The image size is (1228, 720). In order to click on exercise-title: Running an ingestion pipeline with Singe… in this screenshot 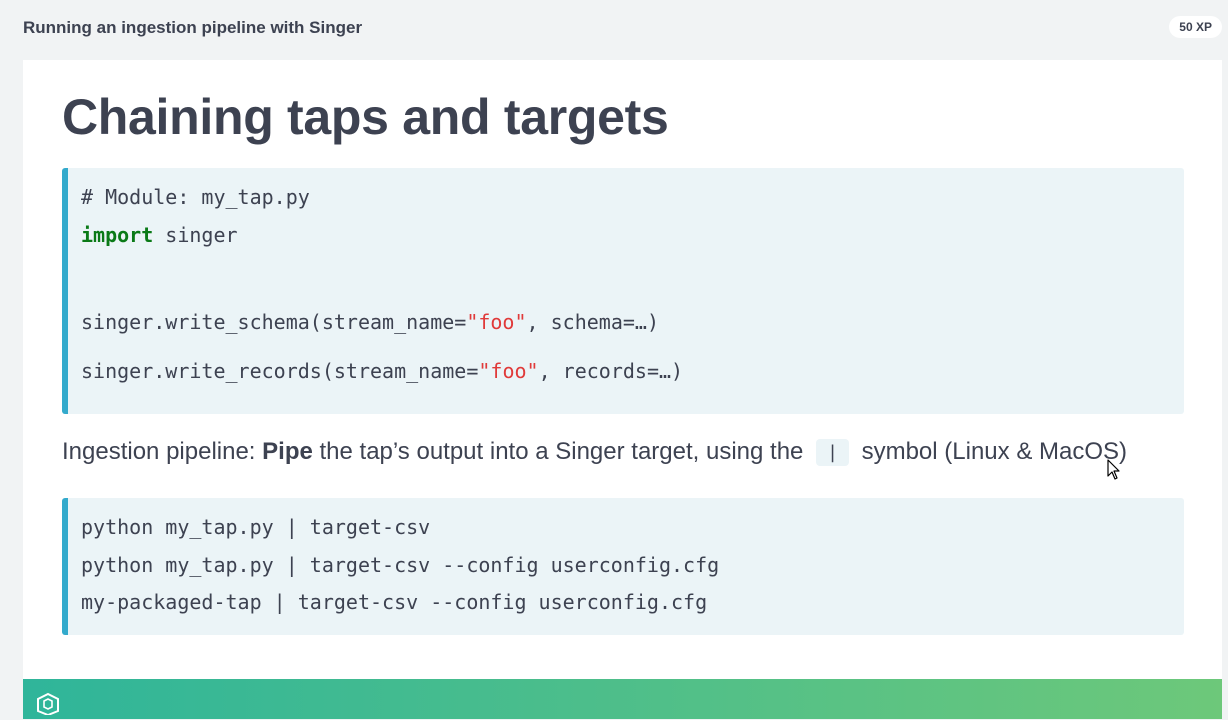, I will do `click(193, 27)`.